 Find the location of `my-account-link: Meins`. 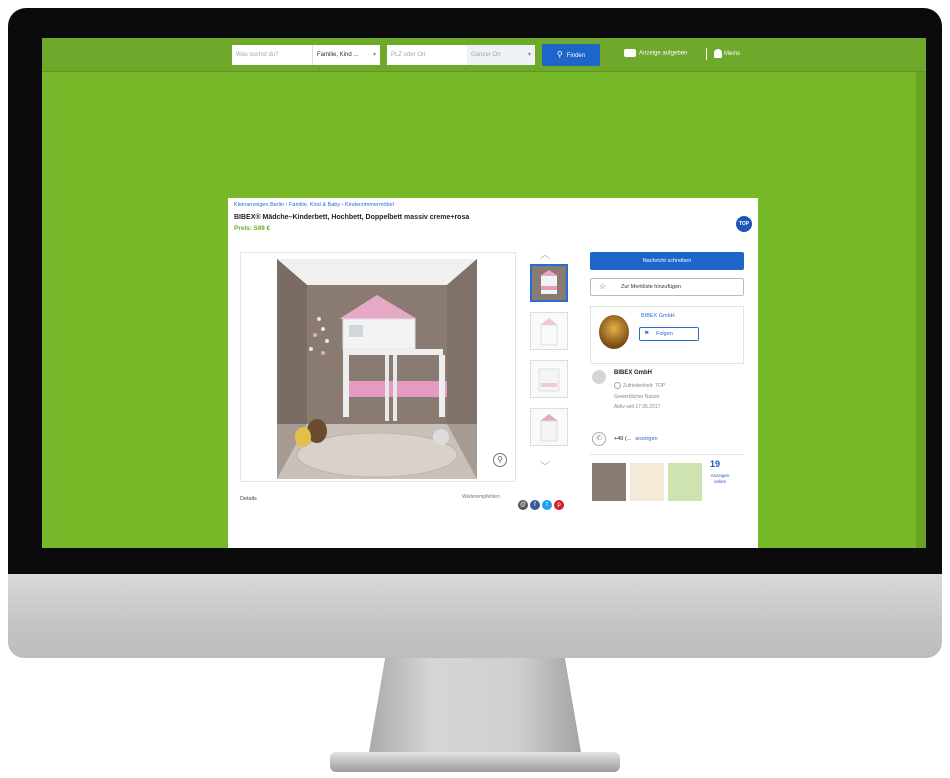

my-account-link: Meins is located at coordinates (727, 53).